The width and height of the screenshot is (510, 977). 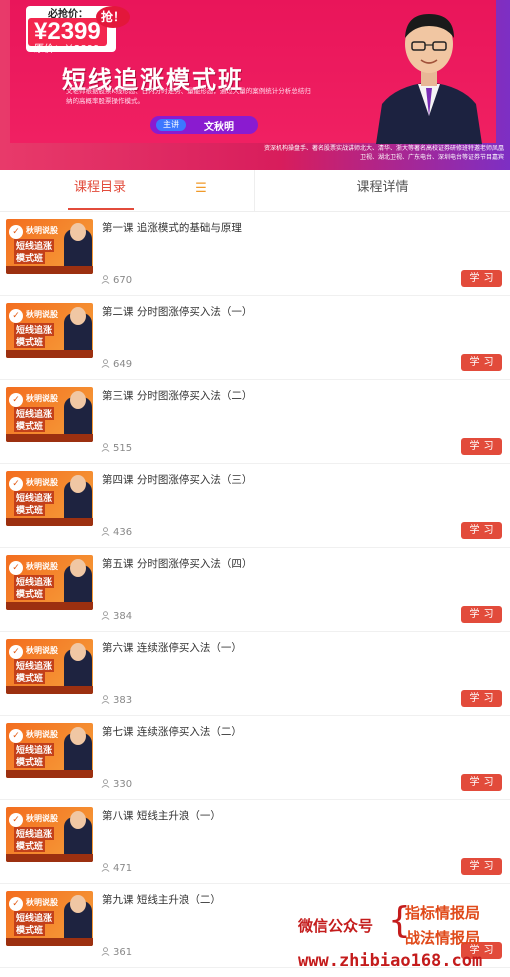 What do you see at coordinates (172, 731) in the screenshot?
I see `lesson-title: 第七课 连续涨停买入法（二）` at bounding box center [172, 731].